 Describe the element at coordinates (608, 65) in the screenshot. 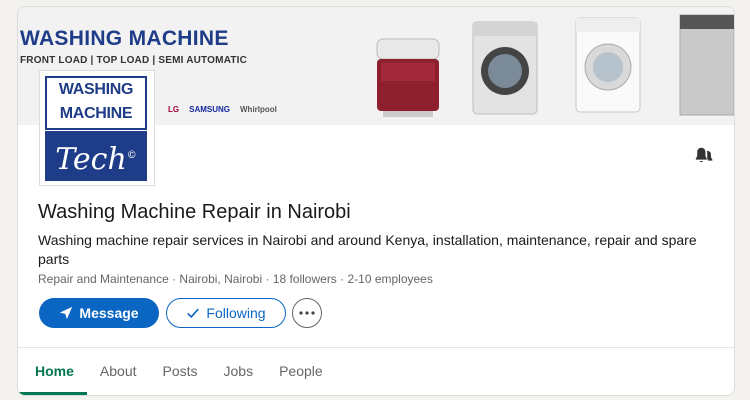

I see `front-load-white-machine-image` at that location.